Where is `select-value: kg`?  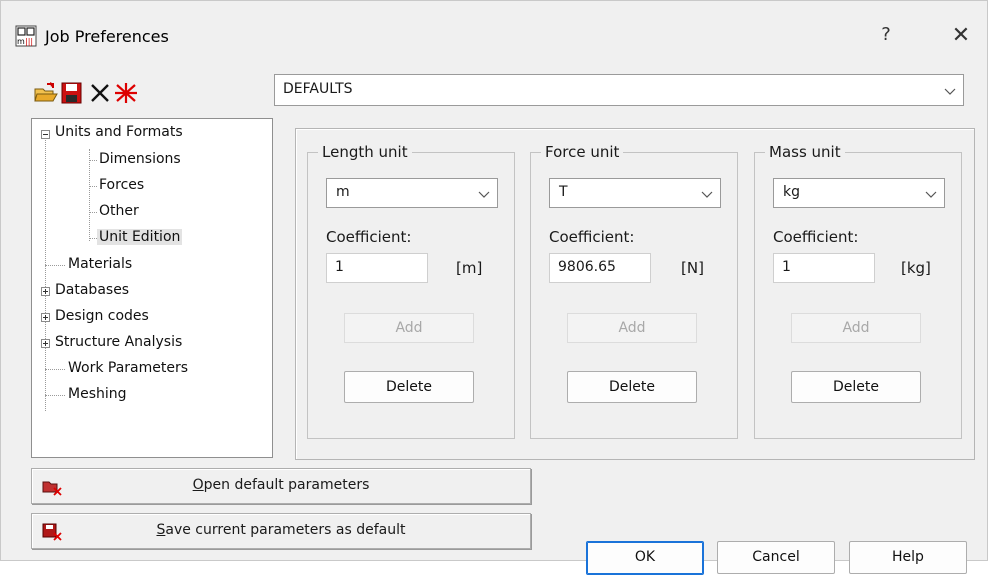
select-value: kg is located at coordinates (791, 192).